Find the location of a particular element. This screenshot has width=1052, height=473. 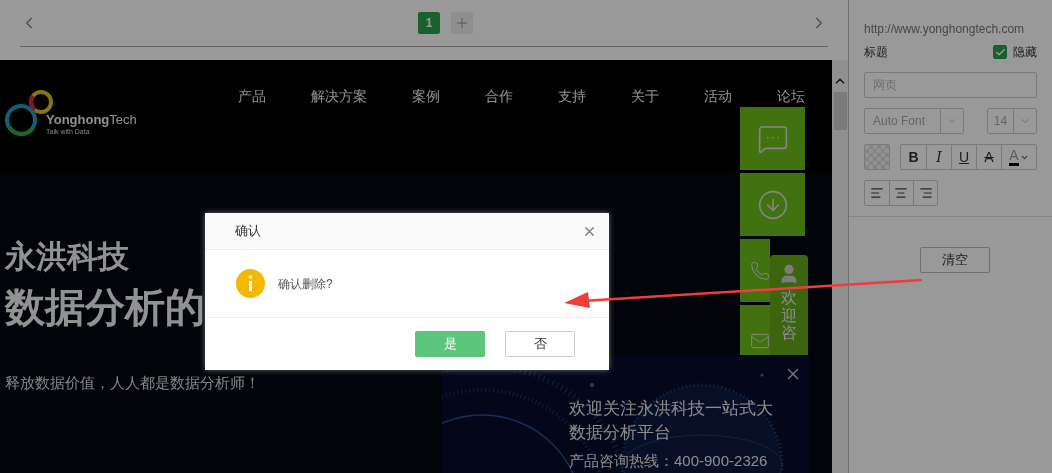

plus-icon is located at coordinates (462, 23).